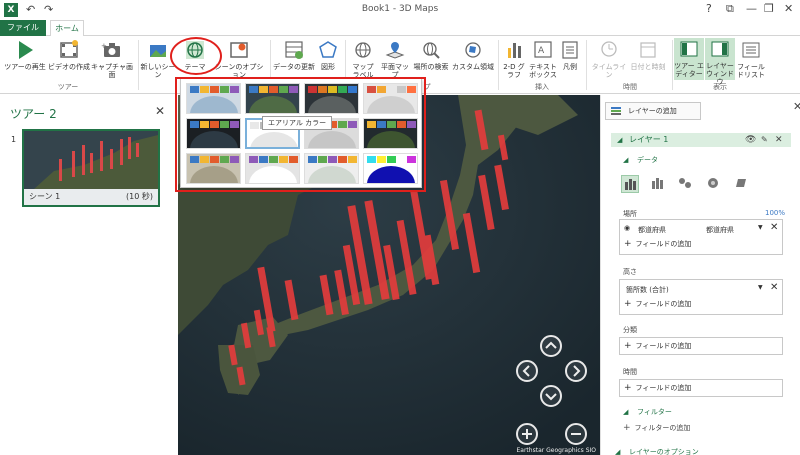 The width and height of the screenshot is (800, 455). I want to click on layer-options-collapse-icon: ◢, so click(617, 451).